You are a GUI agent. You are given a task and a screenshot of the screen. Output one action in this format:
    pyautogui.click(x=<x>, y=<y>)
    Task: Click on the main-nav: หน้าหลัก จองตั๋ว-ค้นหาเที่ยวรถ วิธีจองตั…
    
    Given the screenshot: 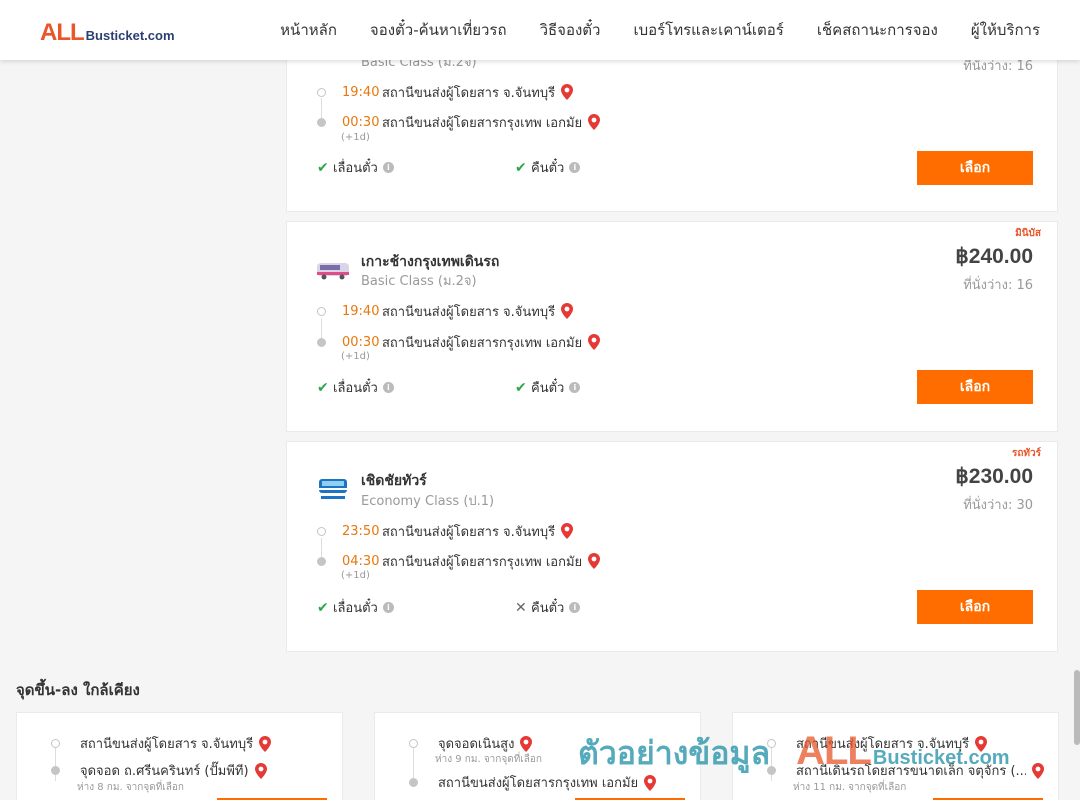 What is the action you would take?
    pyautogui.click(x=660, y=30)
    